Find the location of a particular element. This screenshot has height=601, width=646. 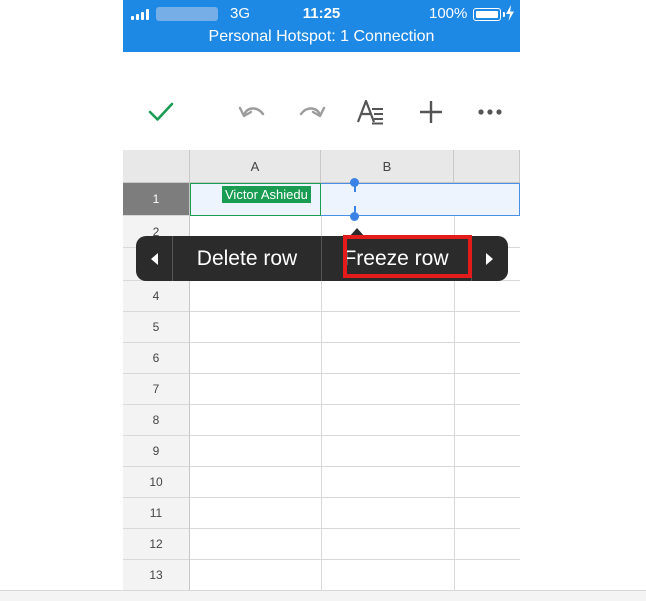

context-menu: Delete row Freeze row is located at coordinates (322, 258).